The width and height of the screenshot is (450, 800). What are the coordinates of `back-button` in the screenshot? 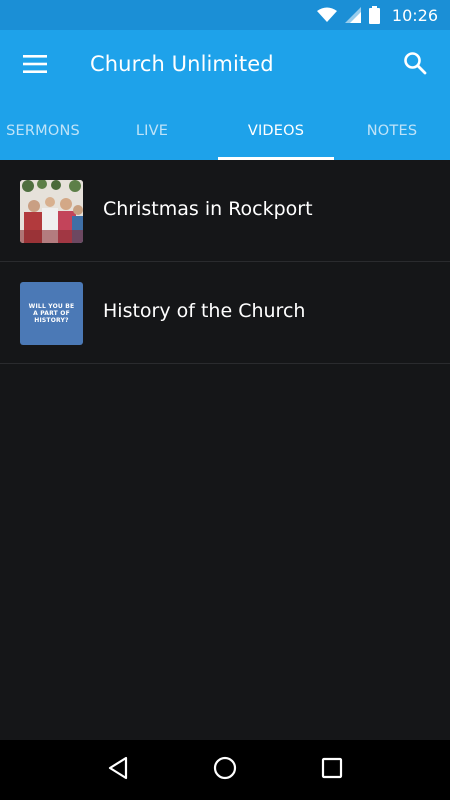 It's located at (118, 770).